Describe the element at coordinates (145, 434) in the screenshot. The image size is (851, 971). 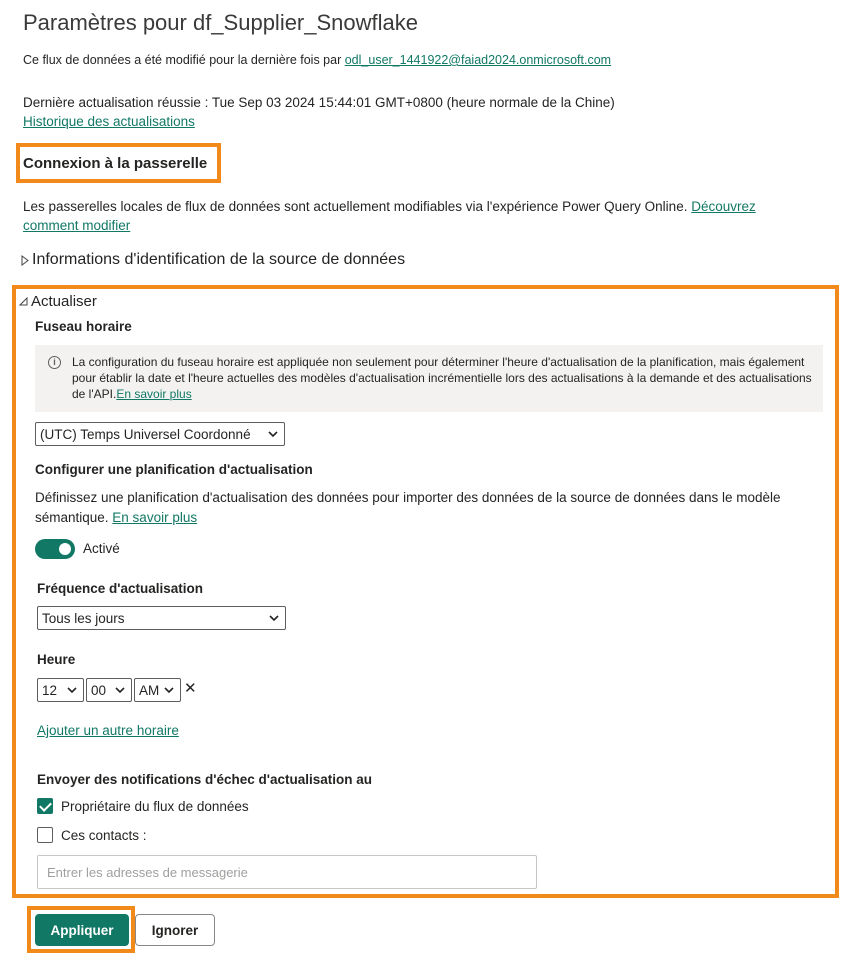
I see `timezone-select-value: (UTC) Temps Universel Coordonné` at that location.